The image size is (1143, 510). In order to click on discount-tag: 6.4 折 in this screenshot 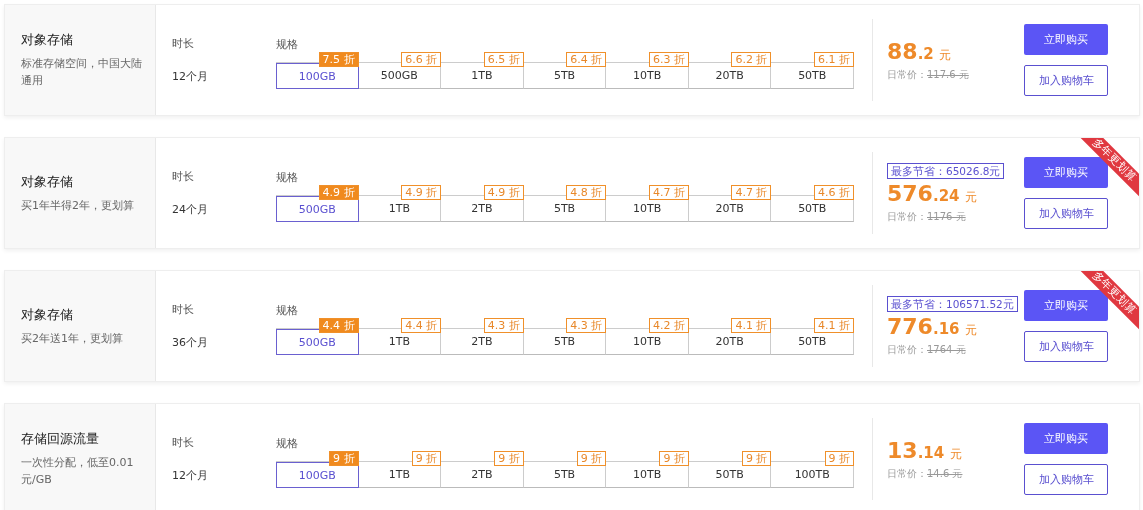, I will do `click(586, 59)`.